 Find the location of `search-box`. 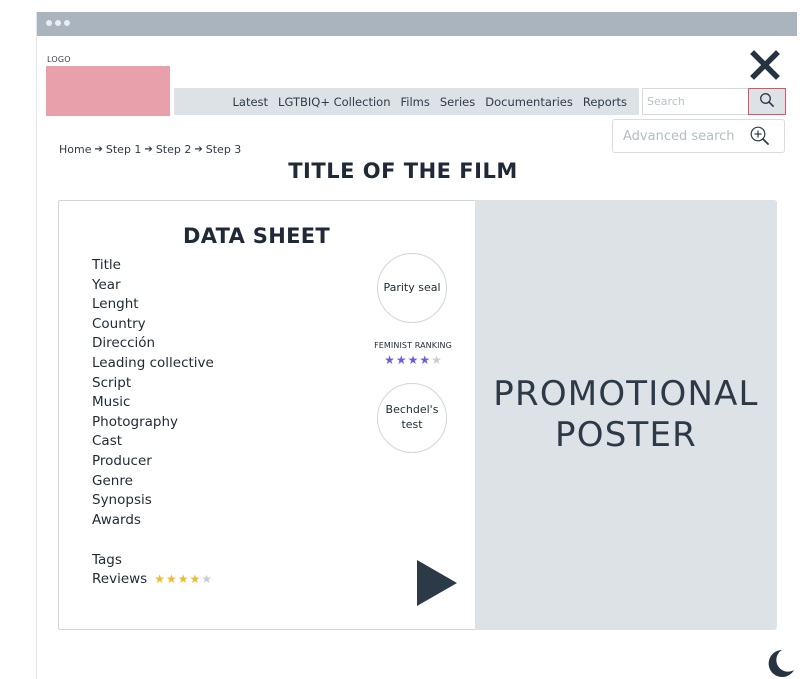

search-box is located at coordinates (714, 101).